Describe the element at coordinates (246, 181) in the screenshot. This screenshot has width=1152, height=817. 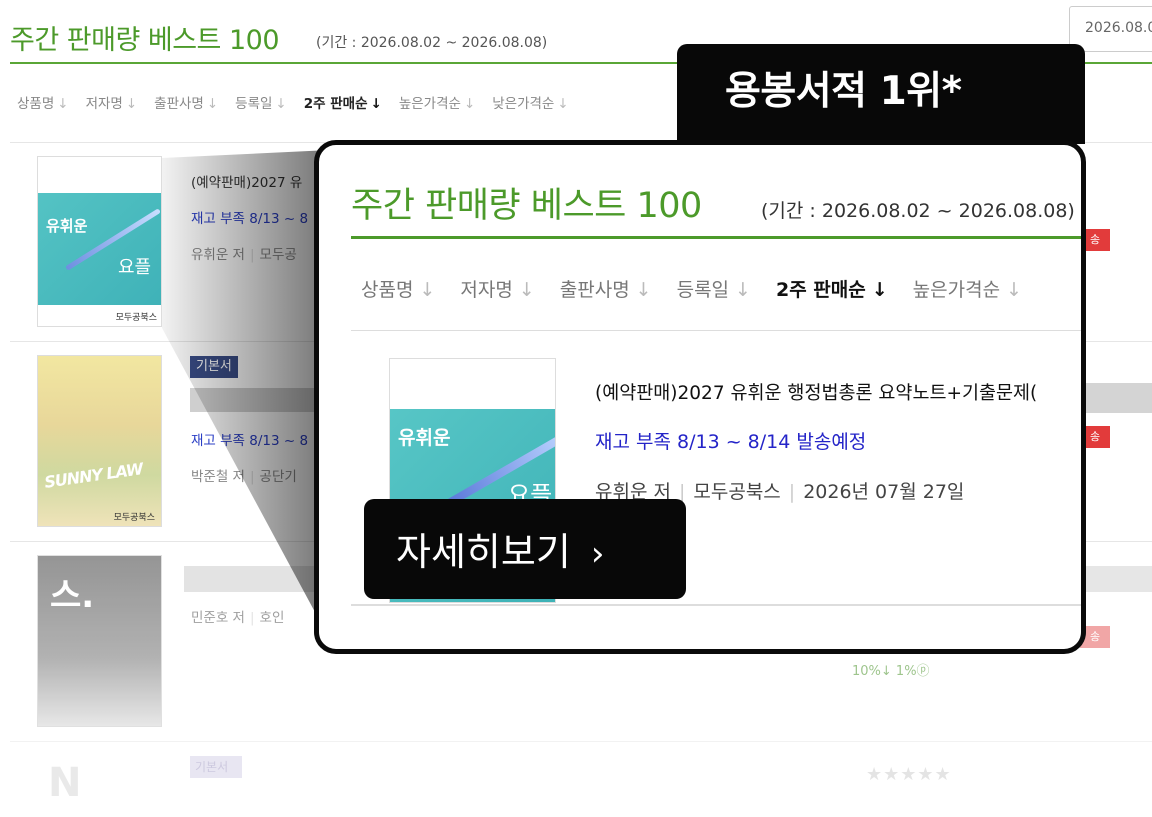
I see `book-title-1: (예약판매)2027 유` at that location.